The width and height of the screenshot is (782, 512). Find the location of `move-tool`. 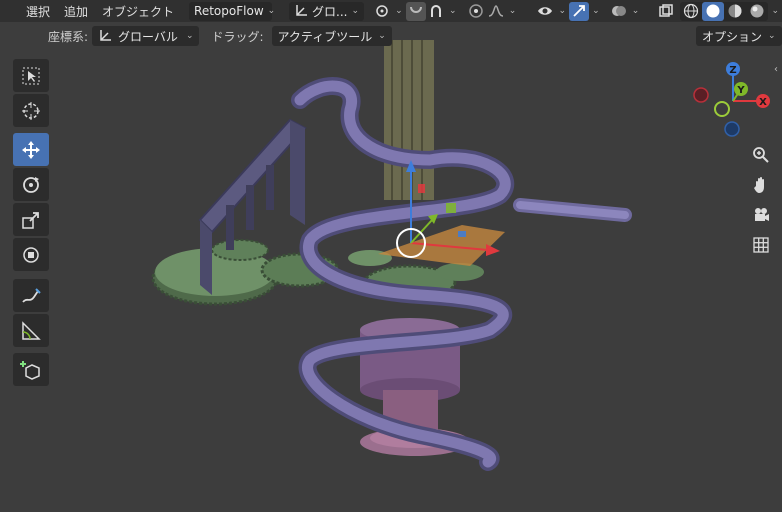

move-tool is located at coordinates (31, 149).